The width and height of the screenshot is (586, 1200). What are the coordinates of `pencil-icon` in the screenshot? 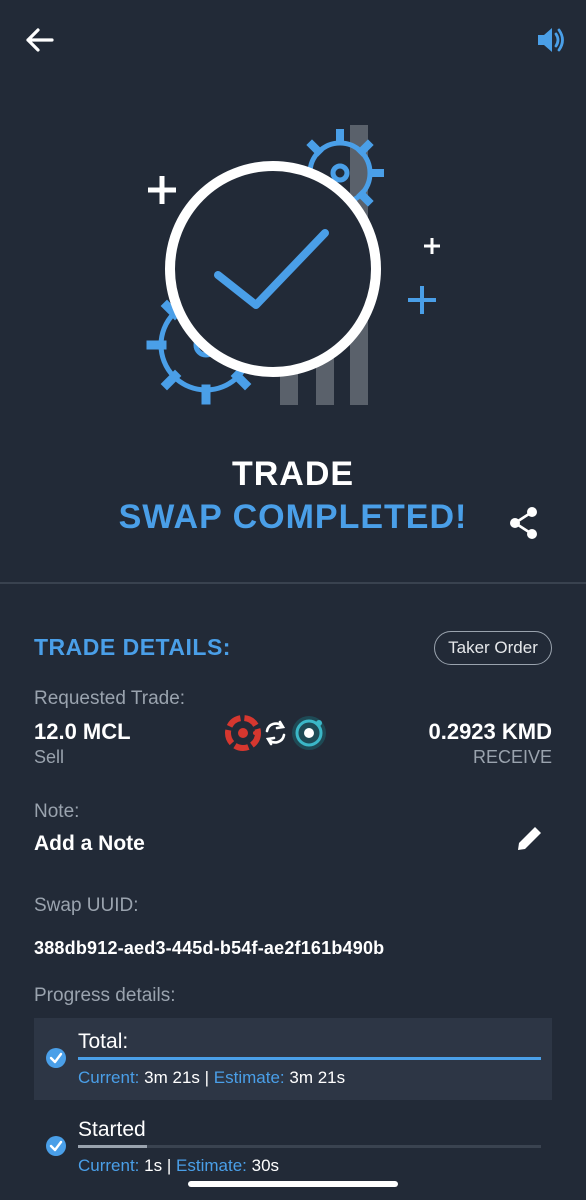 It's located at (531, 837).